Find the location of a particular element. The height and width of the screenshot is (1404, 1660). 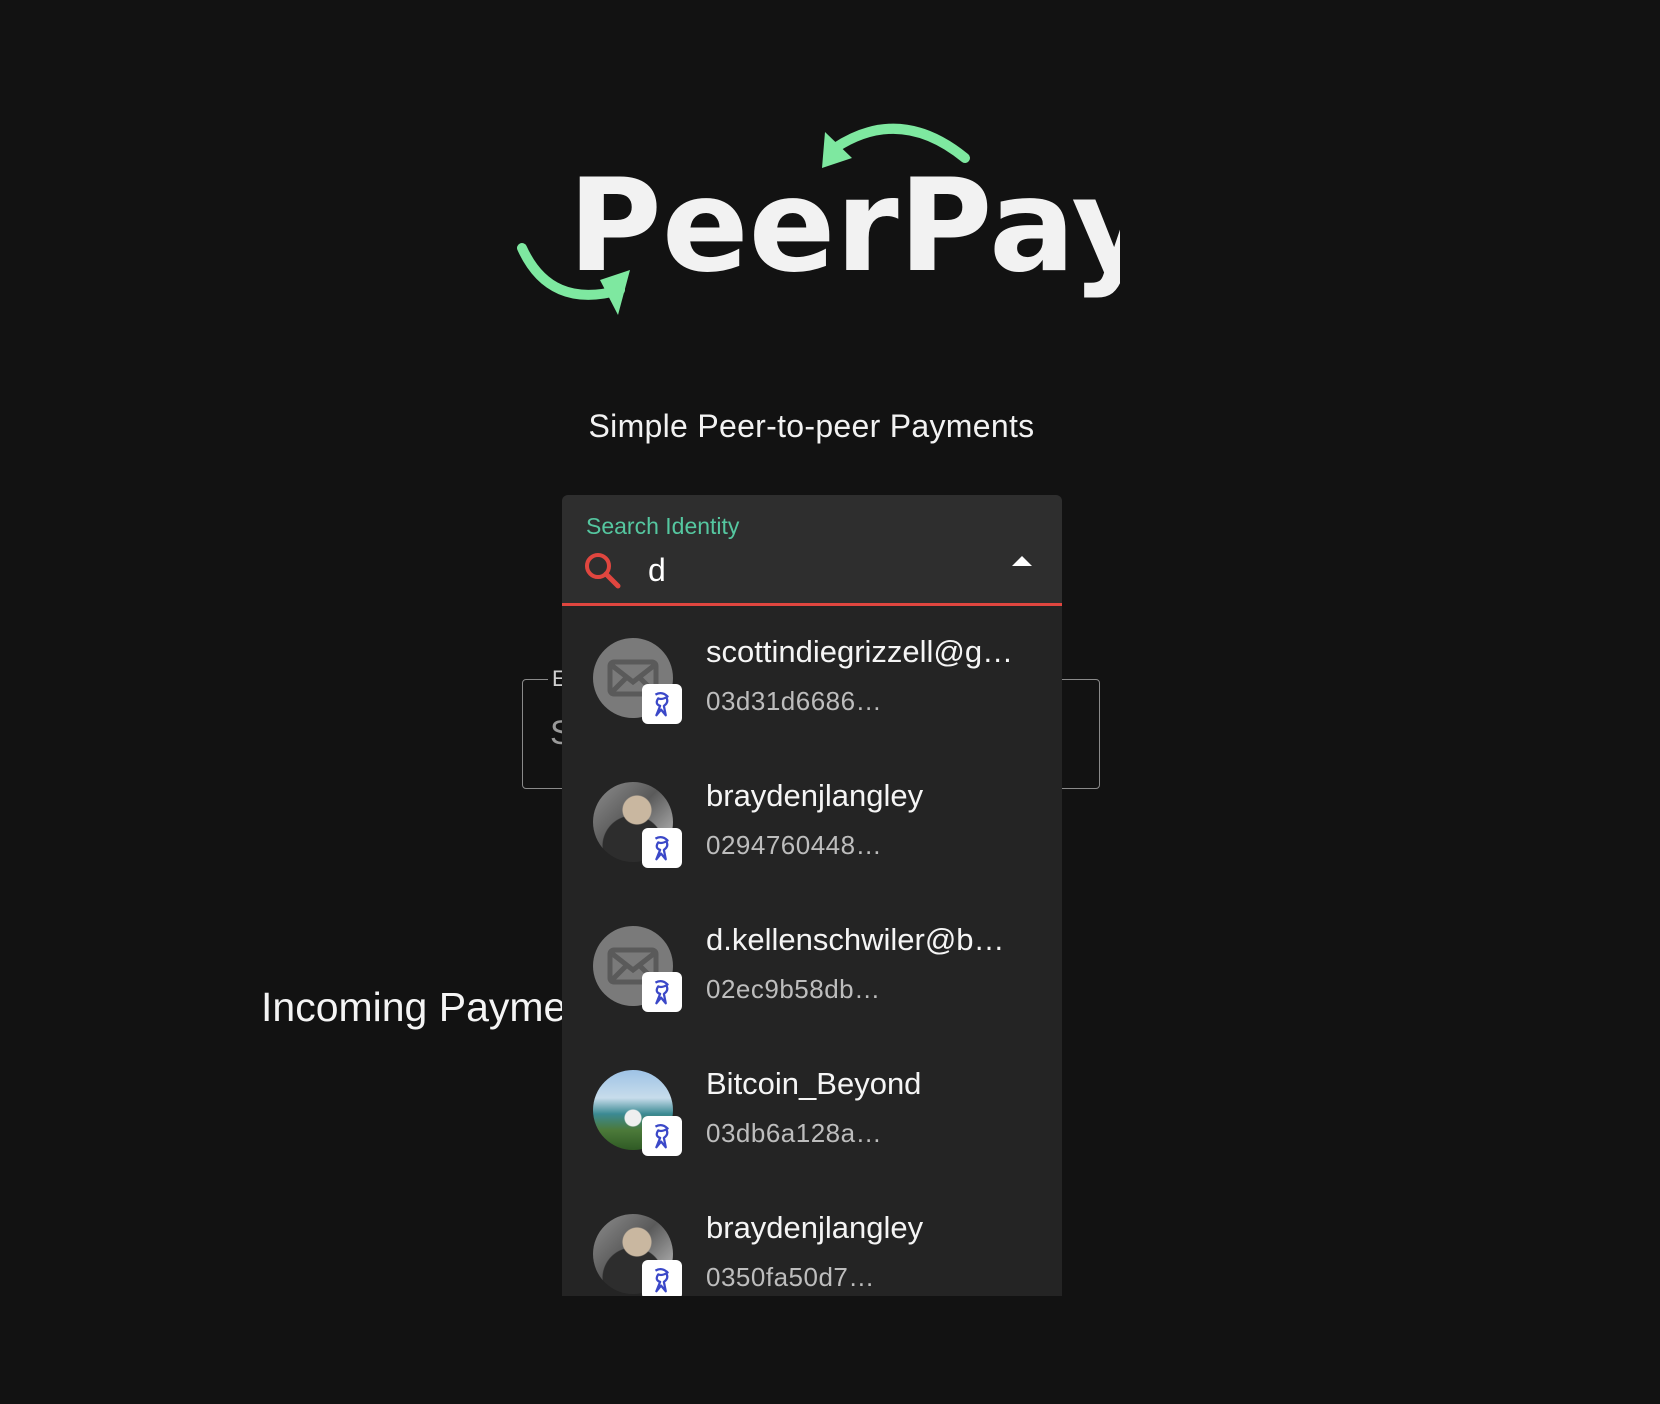

arrow-up-icon is located at coordinates (1022, 561).